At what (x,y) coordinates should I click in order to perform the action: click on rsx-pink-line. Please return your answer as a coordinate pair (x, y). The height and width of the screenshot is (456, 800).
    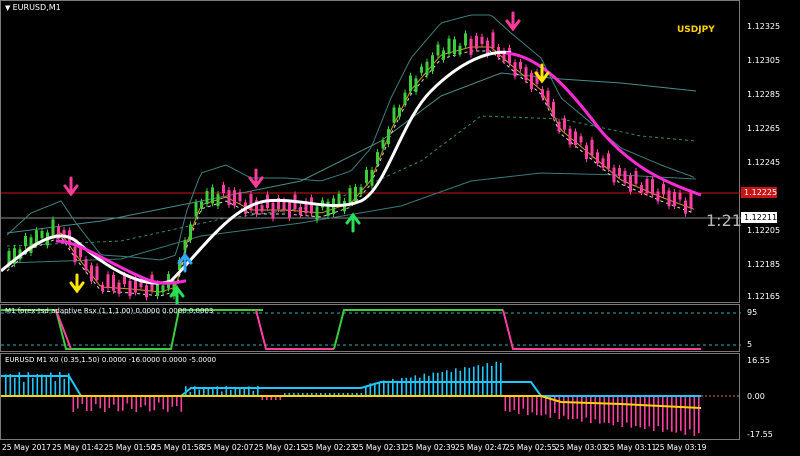
    Looking at the image, I should click on (294, 329).